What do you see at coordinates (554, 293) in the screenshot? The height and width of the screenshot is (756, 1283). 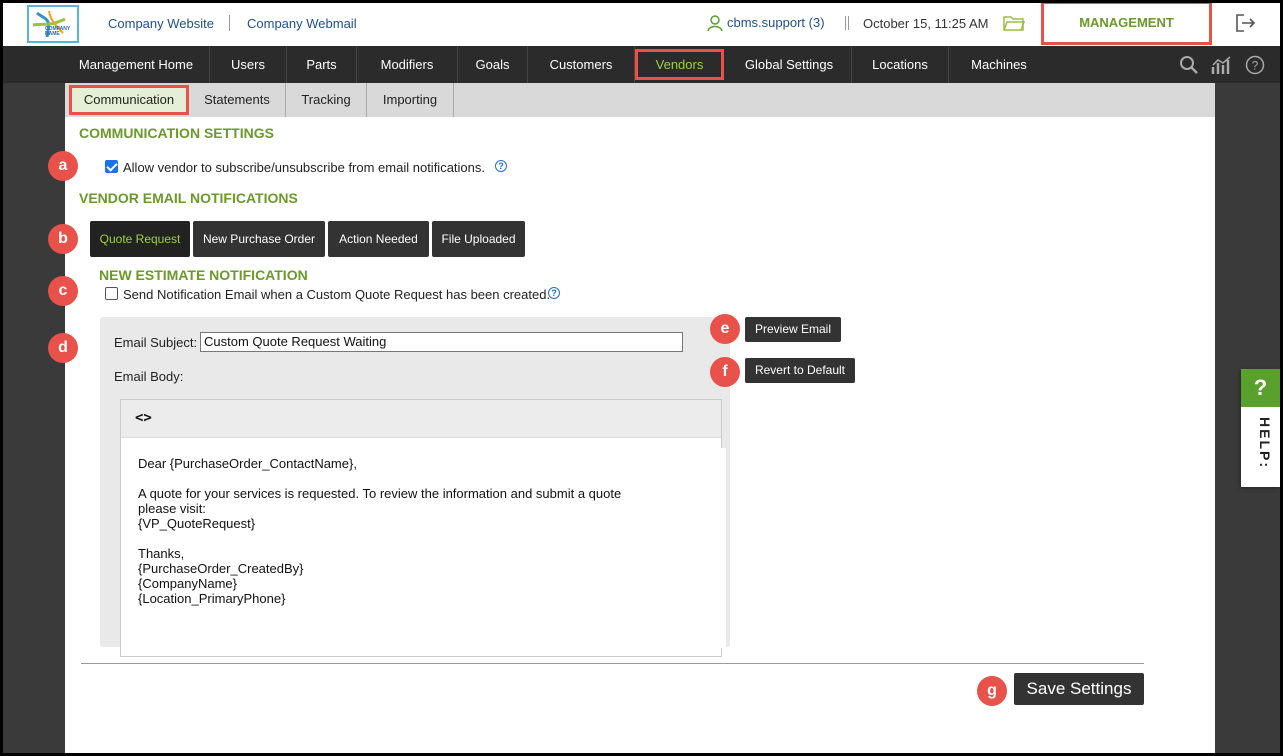 I see `send-notification-help-icon: ?` at bounding box center [554, 293].